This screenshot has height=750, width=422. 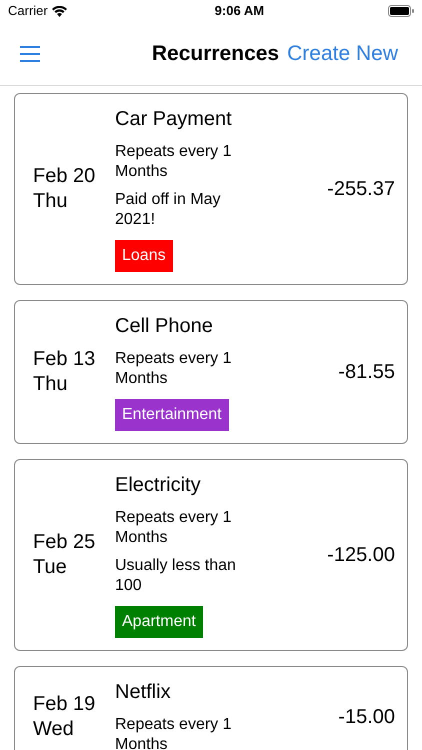 What do you see at coordinates (361, 555) in the screenshot?
I see `amount-label: -125.00` at bounding box center [361, 555].